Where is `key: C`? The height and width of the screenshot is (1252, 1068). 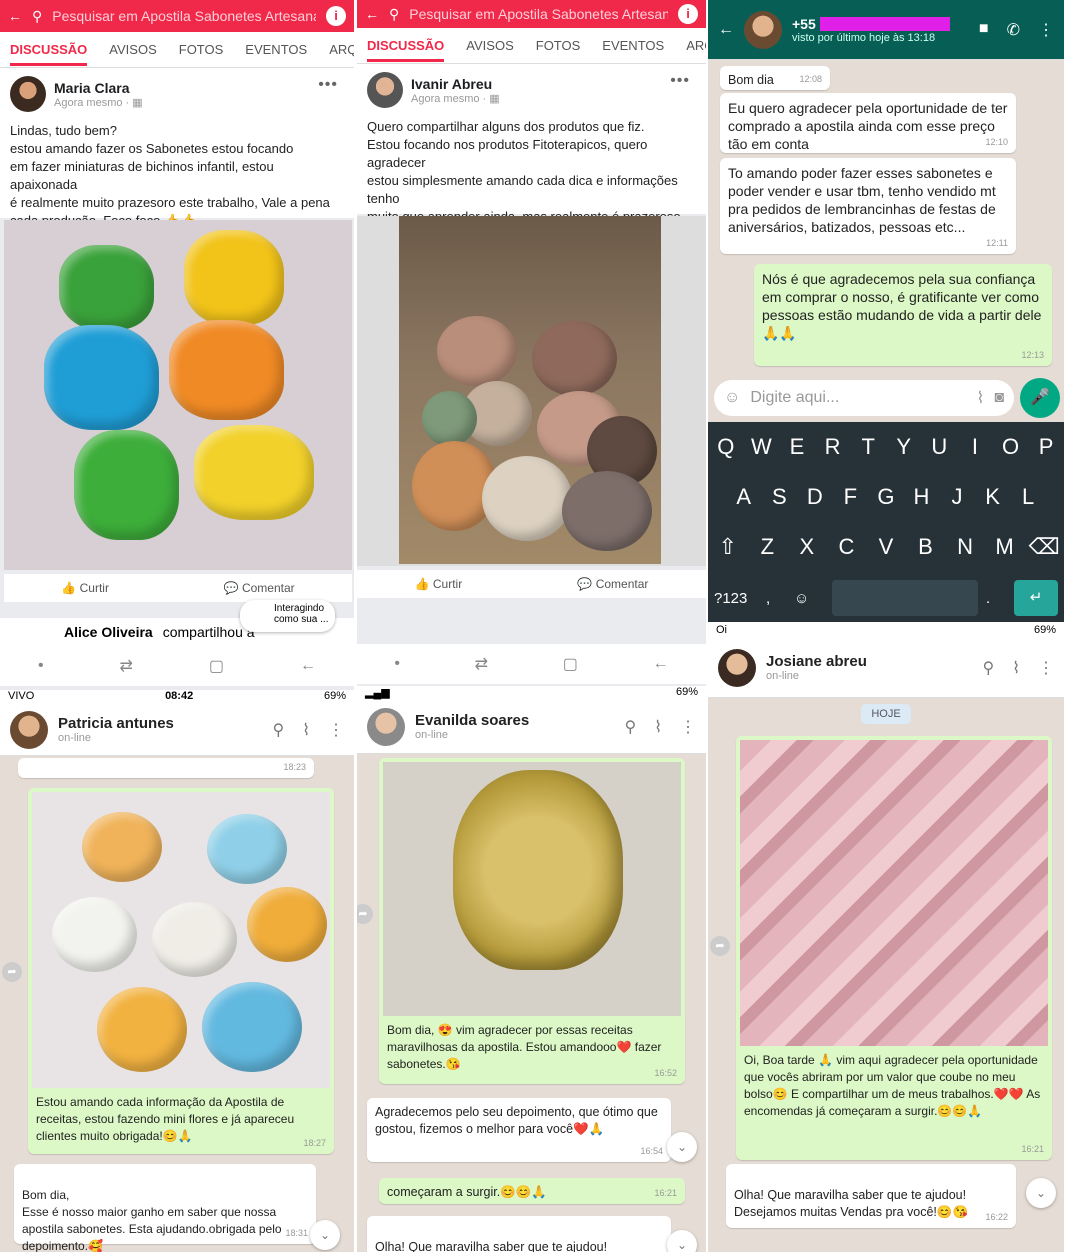 key: C is located at coordinates (846, 547).